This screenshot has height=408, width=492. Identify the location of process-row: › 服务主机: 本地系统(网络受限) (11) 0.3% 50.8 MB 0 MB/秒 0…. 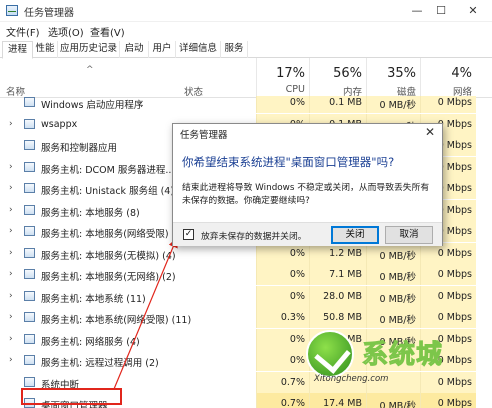
(246, 317).